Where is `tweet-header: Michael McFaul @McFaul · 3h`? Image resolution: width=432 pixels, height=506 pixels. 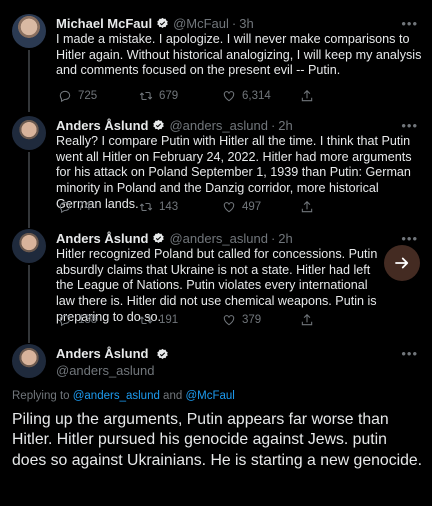
tweet-header: Michael McFaul @McFaul · 3h is located at coordinates (155, 23).